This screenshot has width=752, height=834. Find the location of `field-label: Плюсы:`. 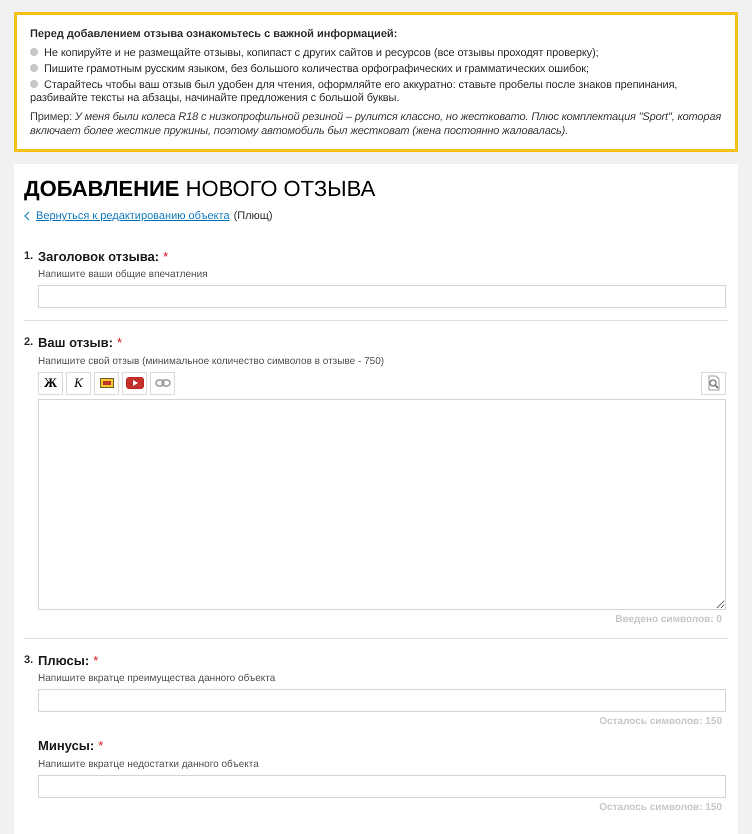

field-label: Плюсы: is located at coordinates (64, 660).